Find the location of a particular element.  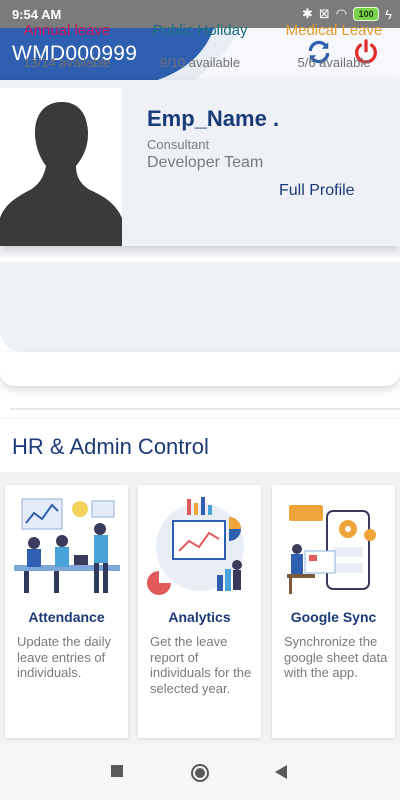

avatar is located at coordinates (61, 167).